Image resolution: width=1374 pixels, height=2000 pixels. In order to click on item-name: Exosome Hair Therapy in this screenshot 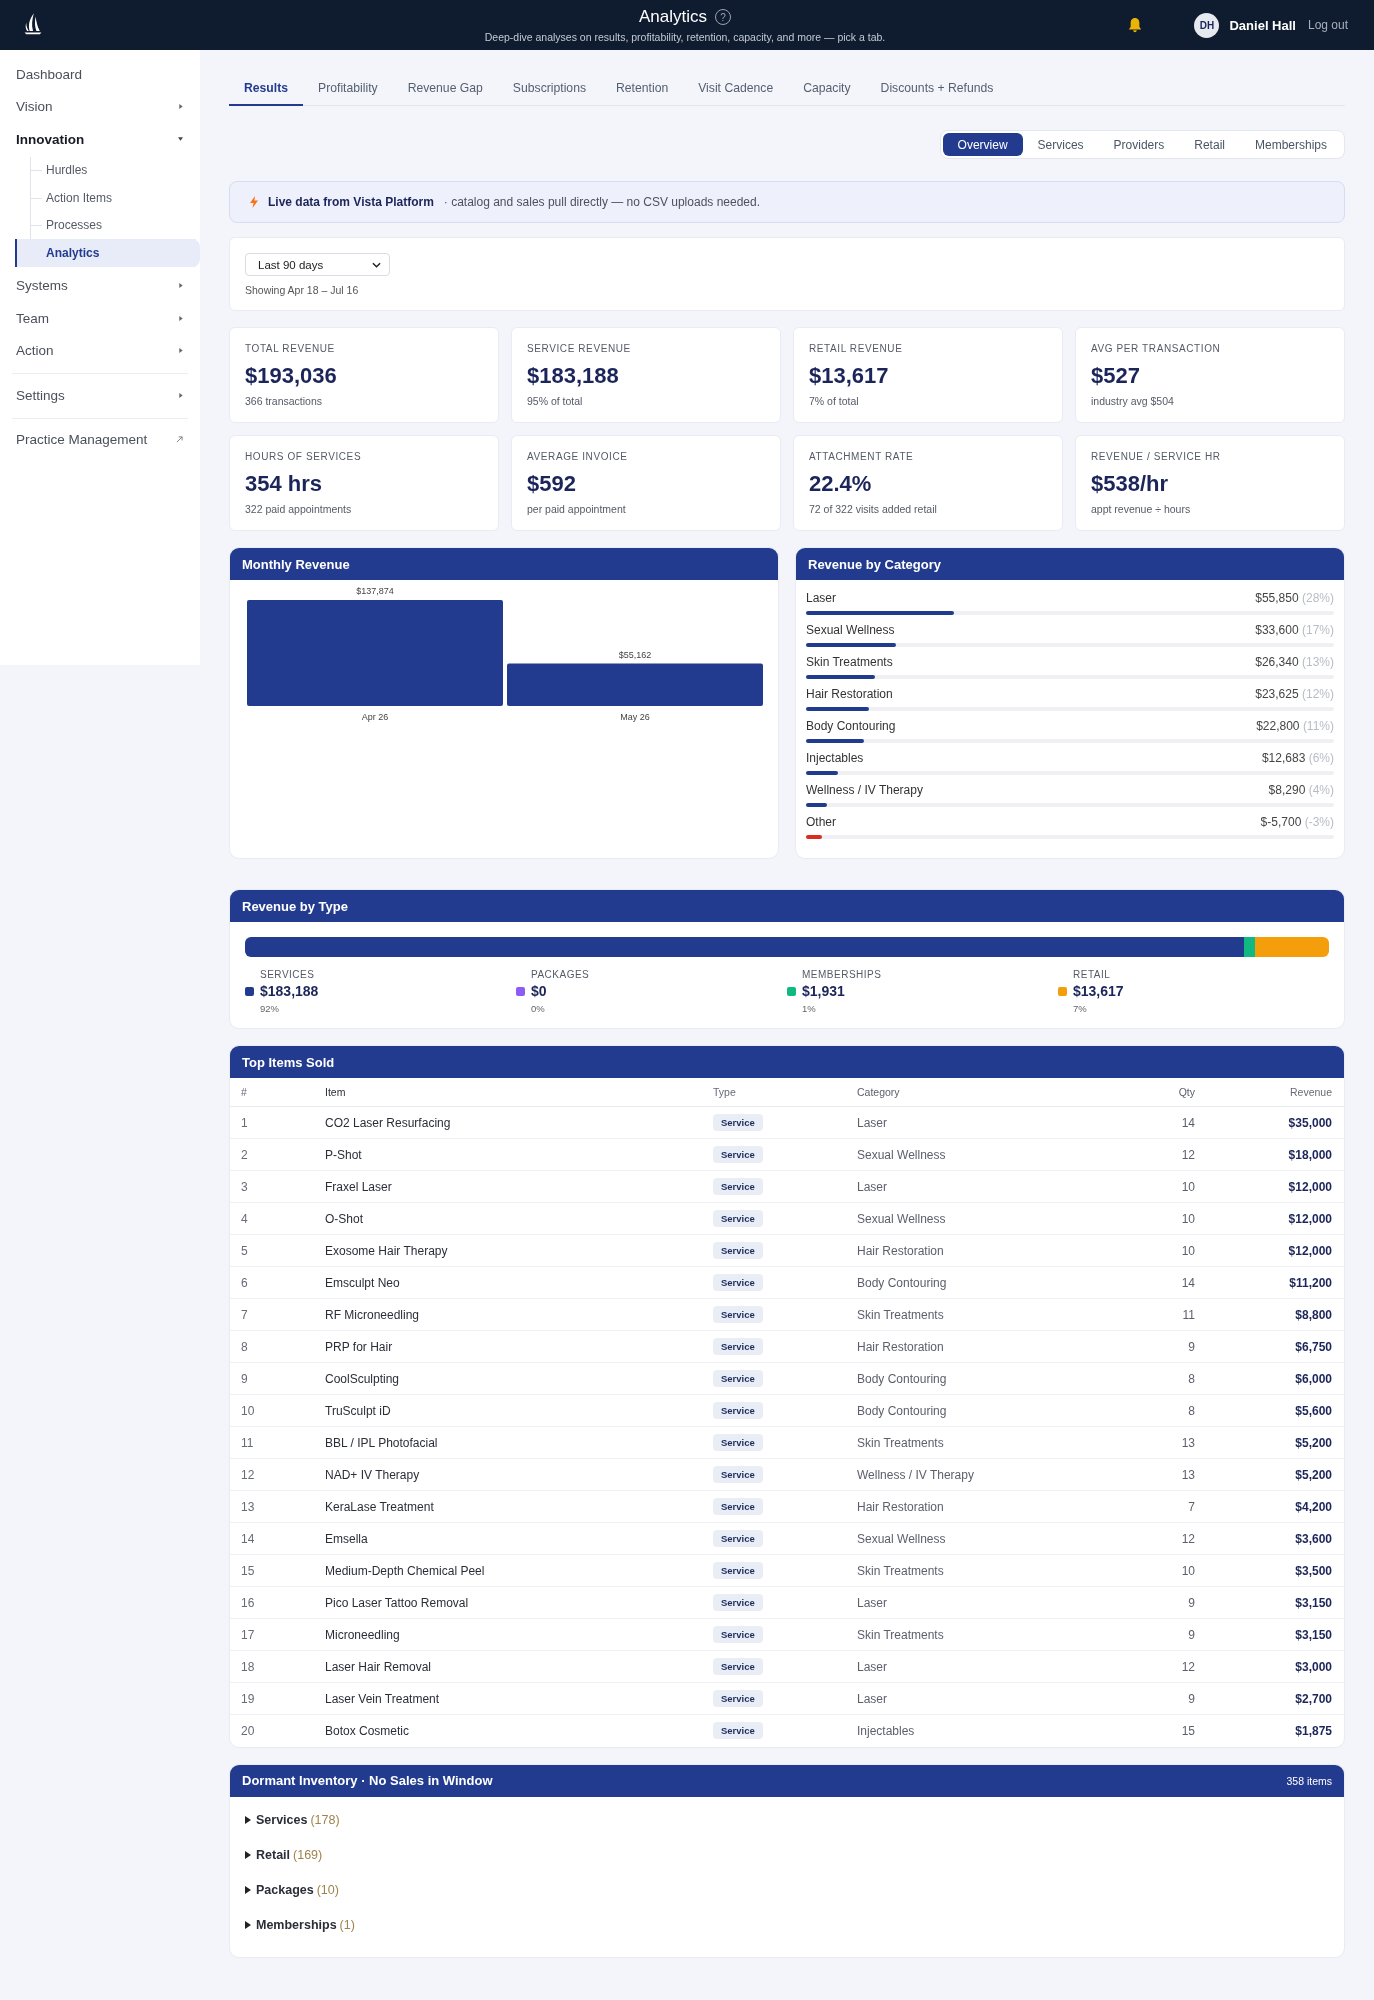, I will do `click(386, 1250)`.